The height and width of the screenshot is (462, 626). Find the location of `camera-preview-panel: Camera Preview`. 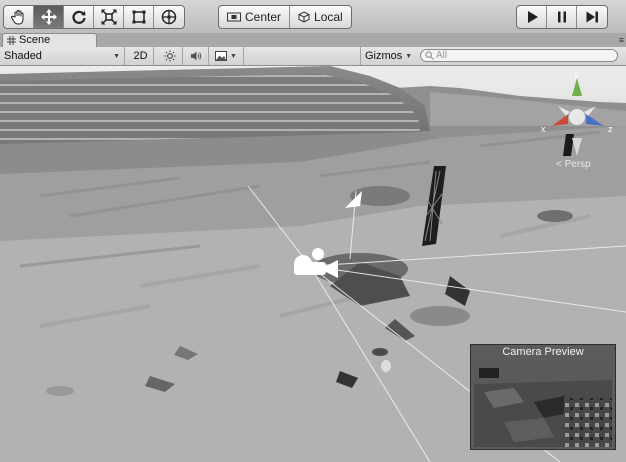

camera-preview-panel: Camera Preview is located at coordinates (543, 397).